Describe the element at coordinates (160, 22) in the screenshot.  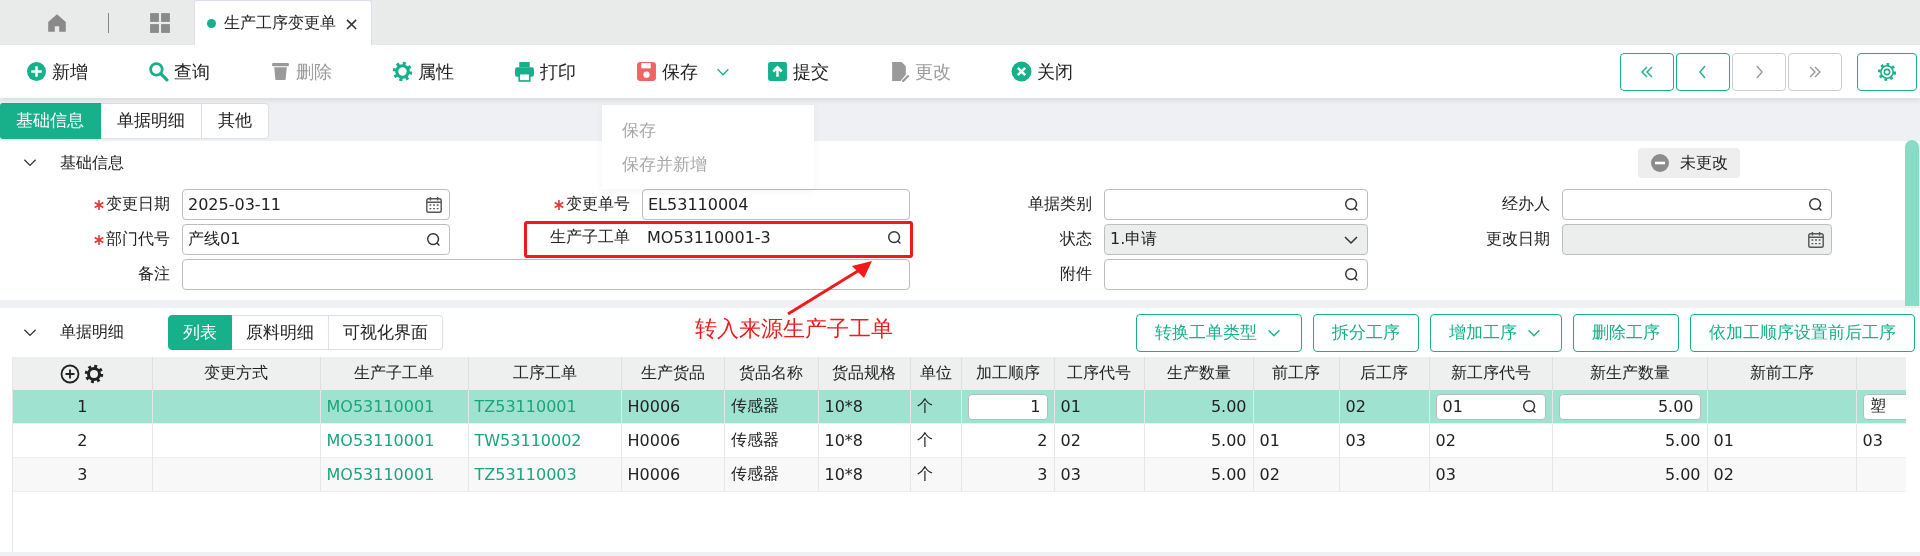
I see `grid-icon` at that location.